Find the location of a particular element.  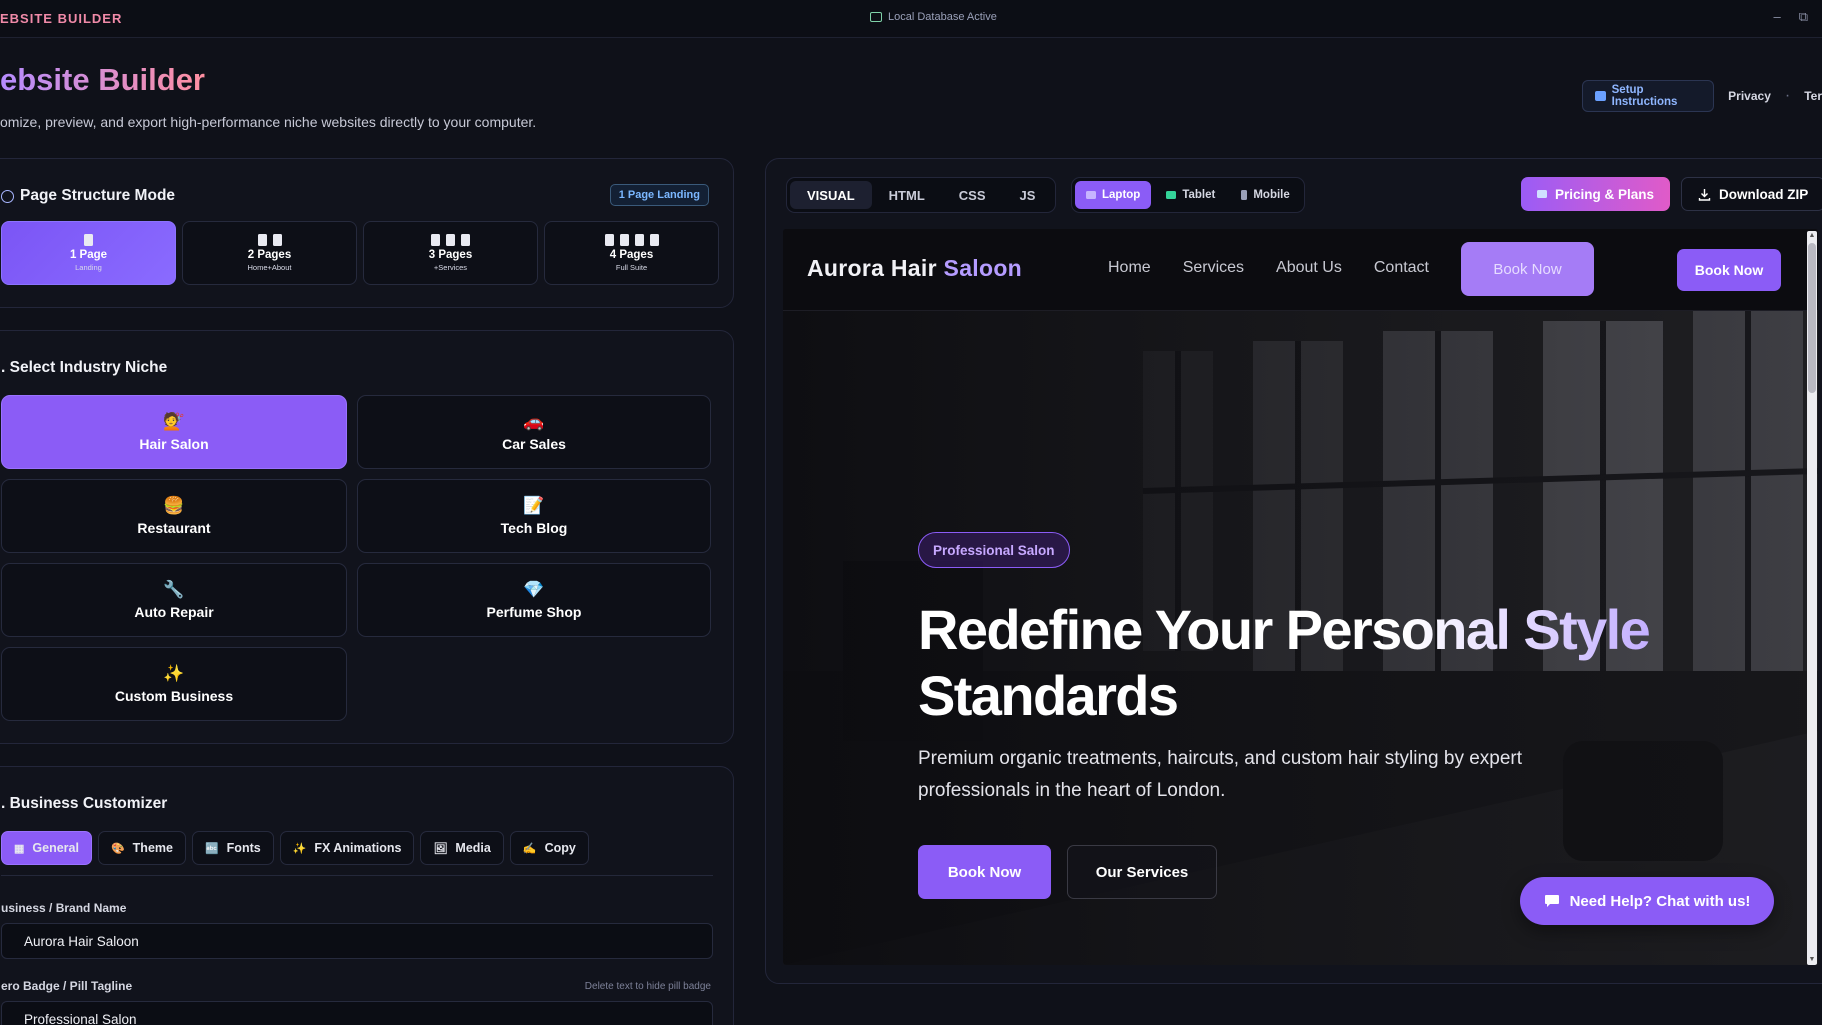

niche-label: Tech Blog is located at coordinates (534, 527).